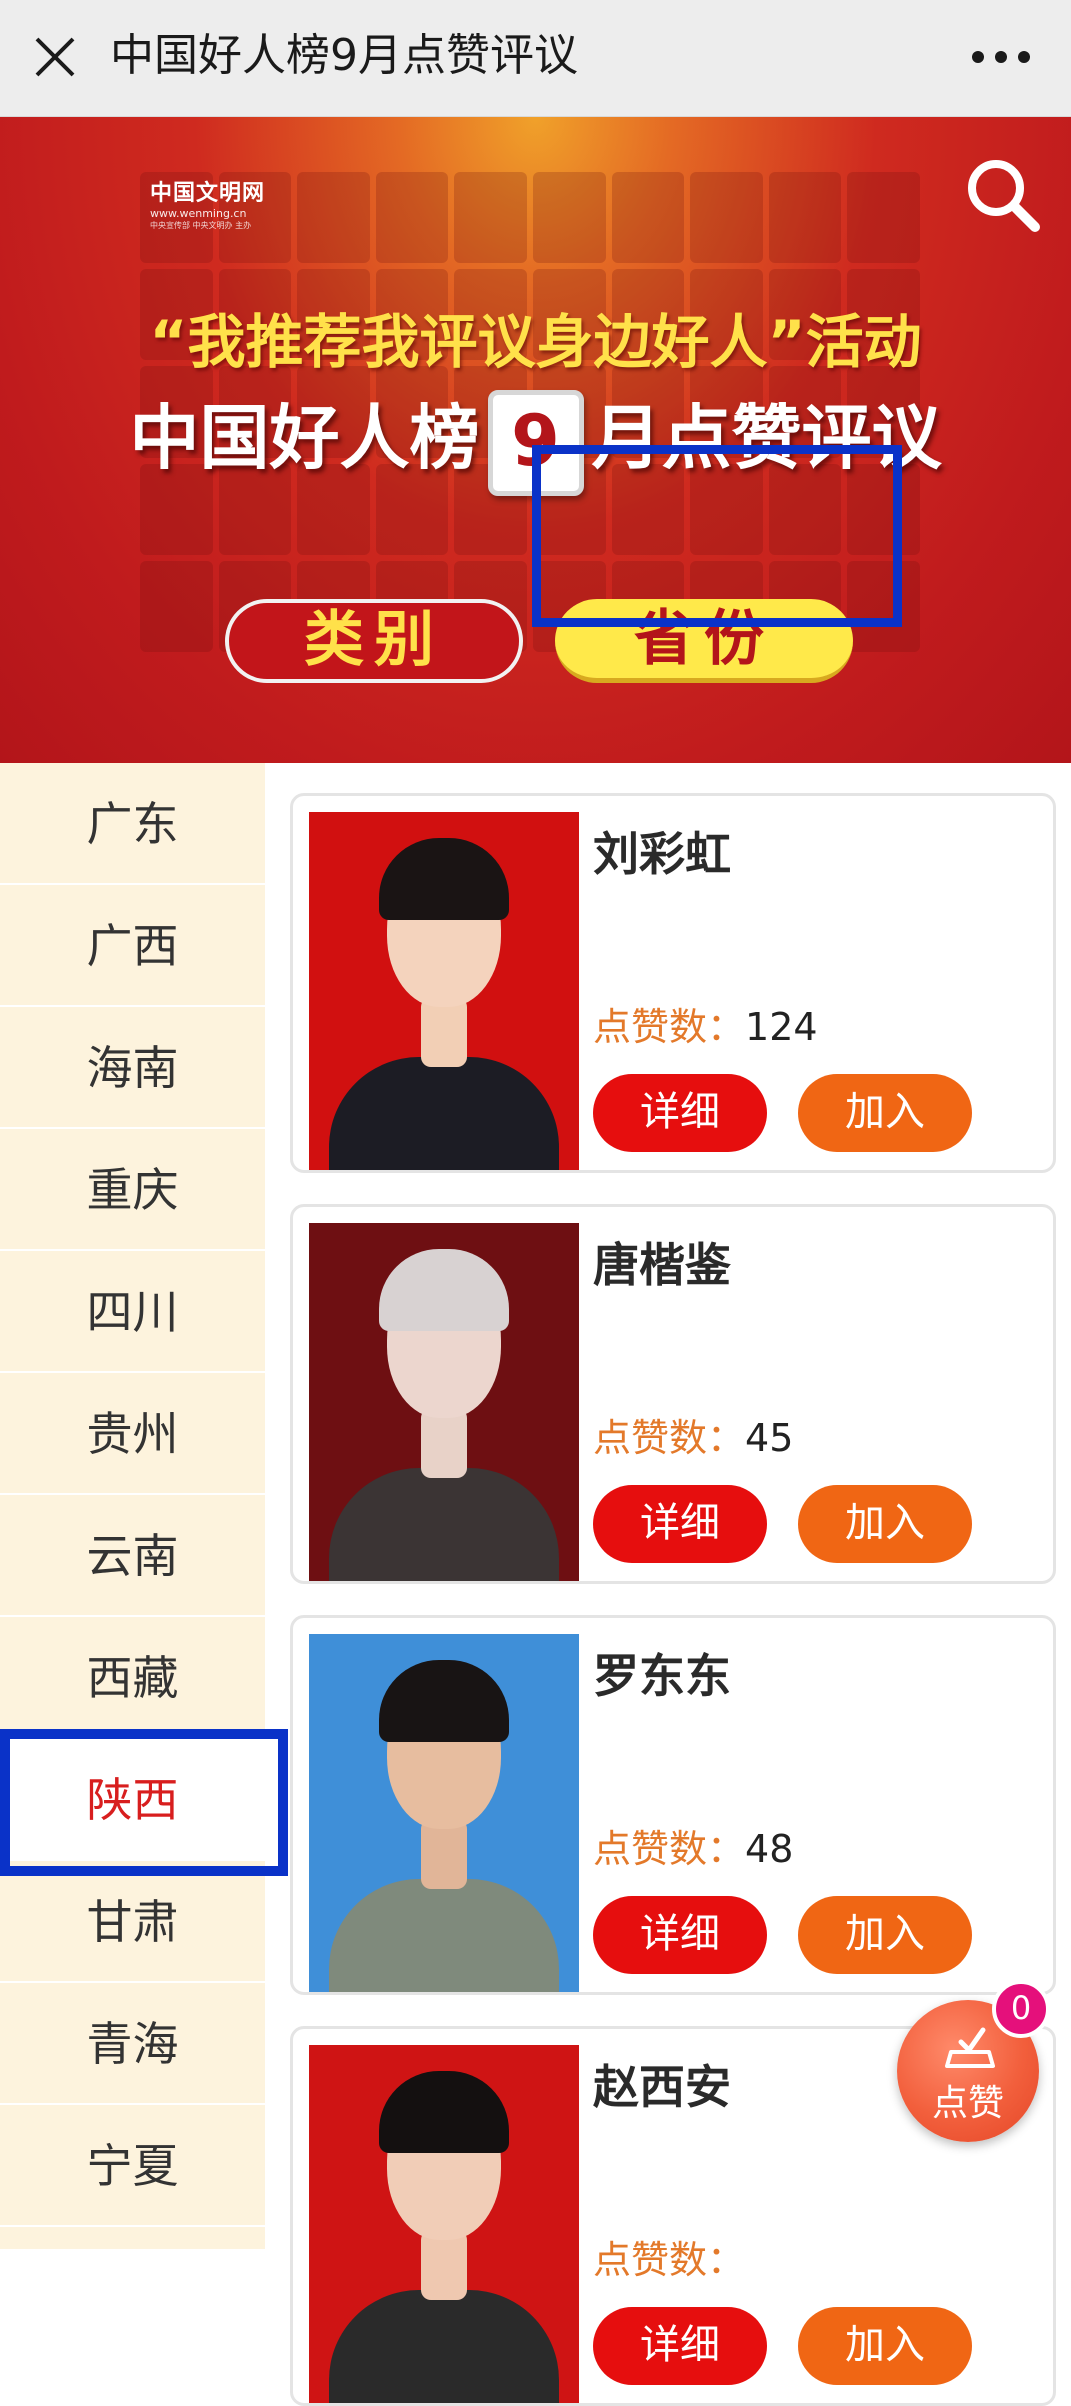 The image size is (1071, 2406). Describe the element at coordinates (673, 1805) in the screenshot. I see `person-card: 罗东东 点赞数：48 详细 加入` at that location.